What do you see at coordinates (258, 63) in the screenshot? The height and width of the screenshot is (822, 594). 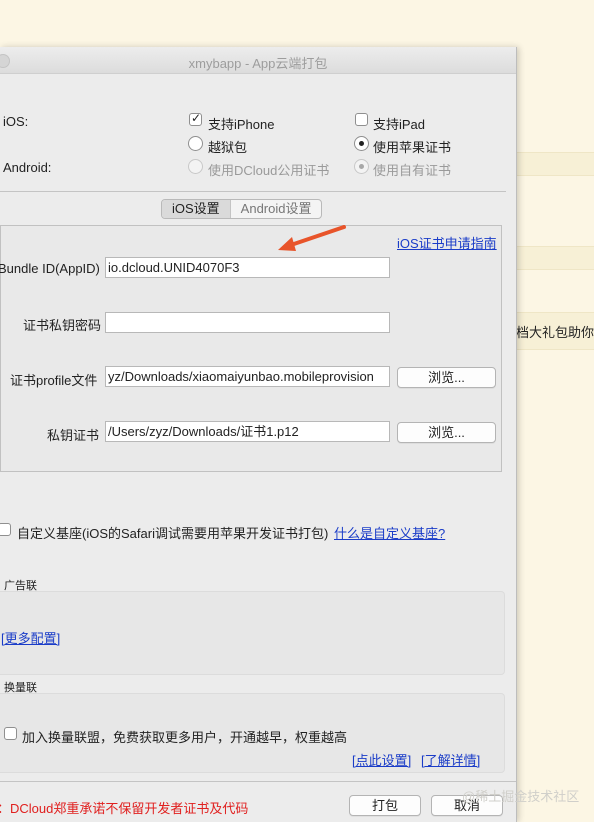 I see `window-title: xmybapp - App云端打包` at bounding box center [258, 63].